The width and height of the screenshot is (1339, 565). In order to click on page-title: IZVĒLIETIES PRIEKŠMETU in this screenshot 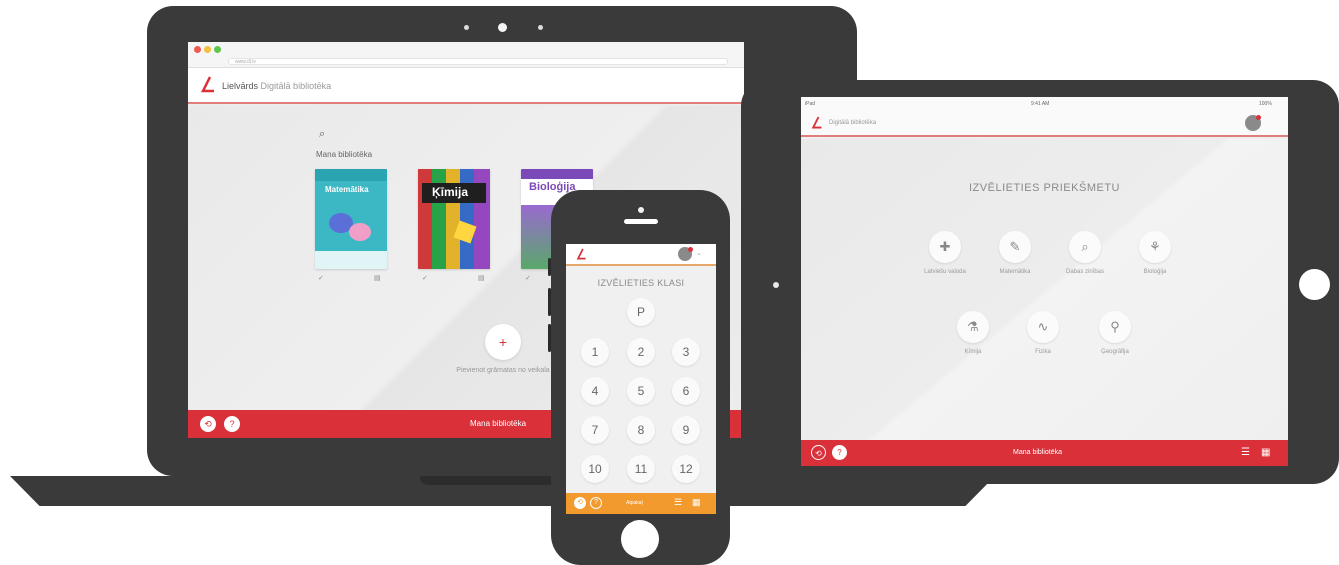, I will do `click(1044, 188)`.